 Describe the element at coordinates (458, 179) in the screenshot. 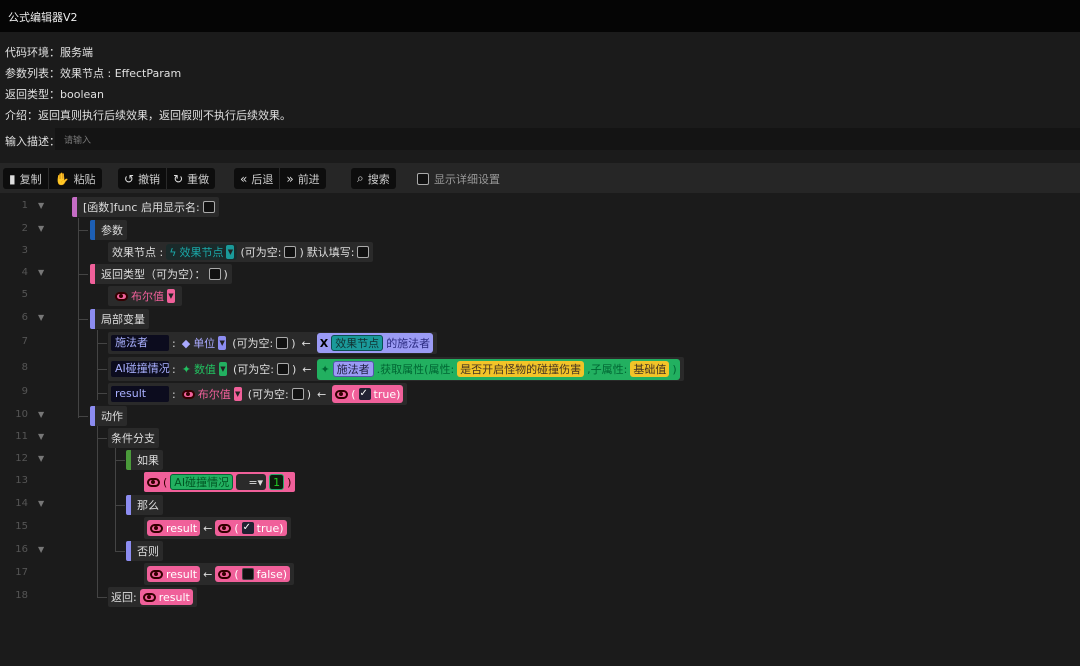

I see `detail-toggle: 显示详细设置` at that location.